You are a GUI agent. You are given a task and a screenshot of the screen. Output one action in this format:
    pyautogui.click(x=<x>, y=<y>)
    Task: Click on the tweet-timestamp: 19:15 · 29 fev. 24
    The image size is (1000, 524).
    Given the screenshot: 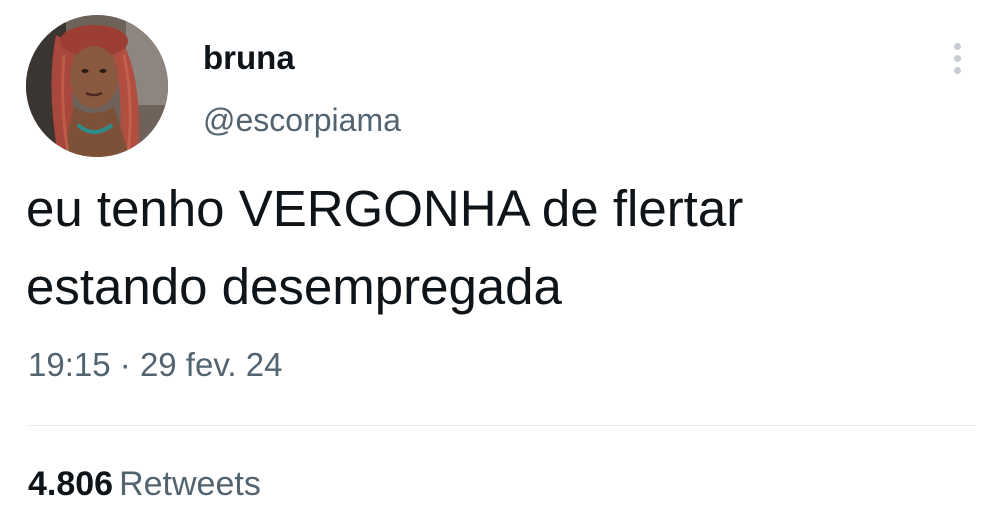 What is the action you would take?
    pyautogui.click(x=155, y=365)
    